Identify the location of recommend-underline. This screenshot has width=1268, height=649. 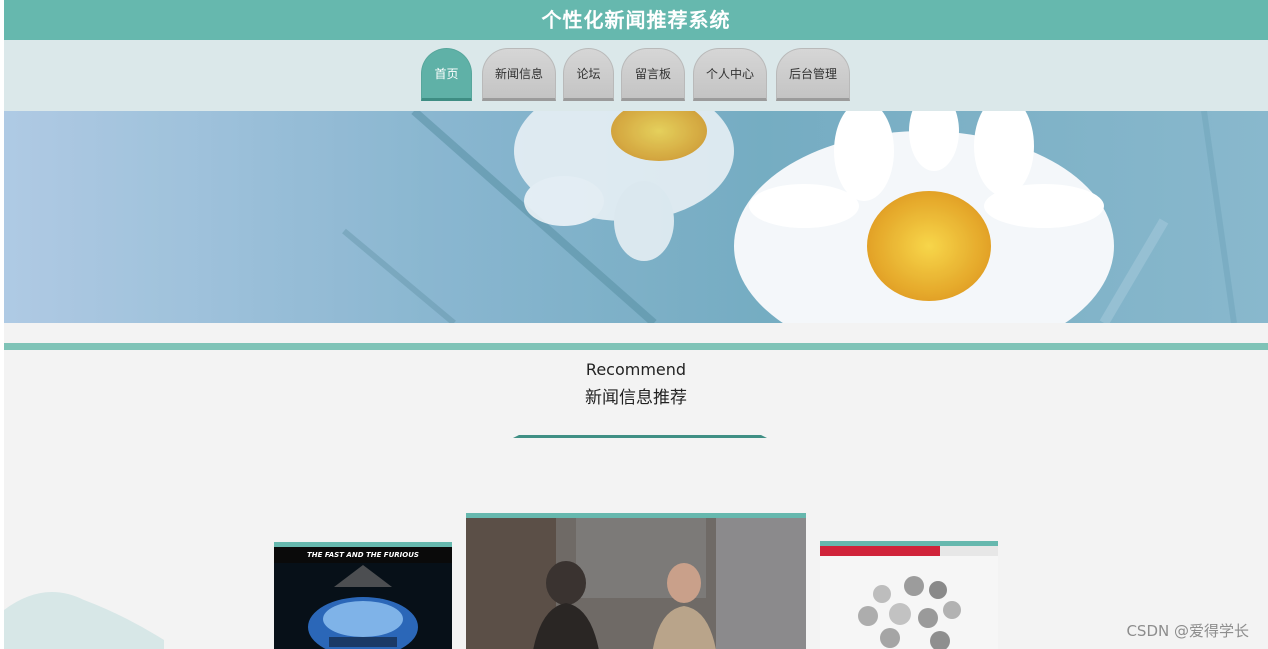
(640, 436).